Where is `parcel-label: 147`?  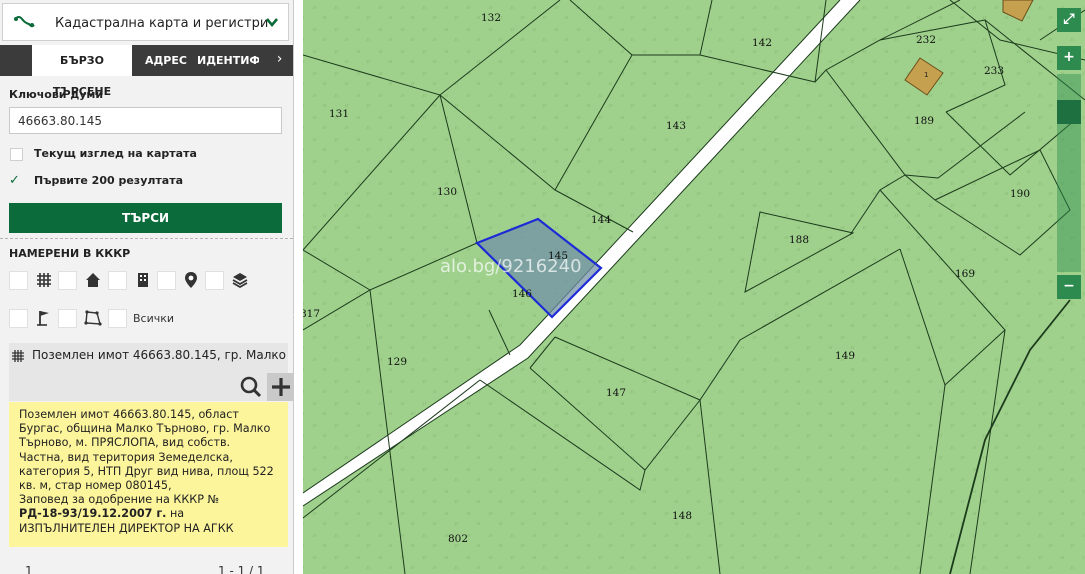
parcel-label: 147 is located at coordinates (616, 393).